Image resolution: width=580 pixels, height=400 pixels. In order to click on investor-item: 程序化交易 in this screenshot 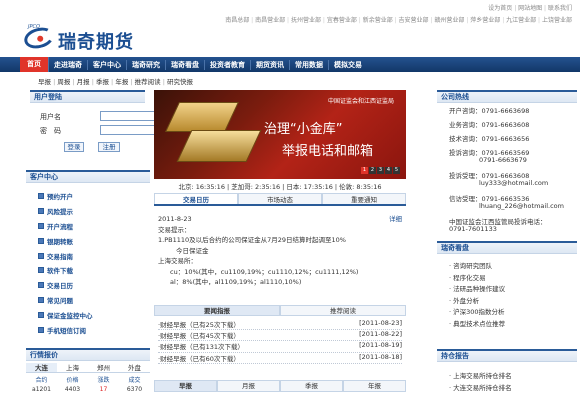, I will do `click(477, 278)`.